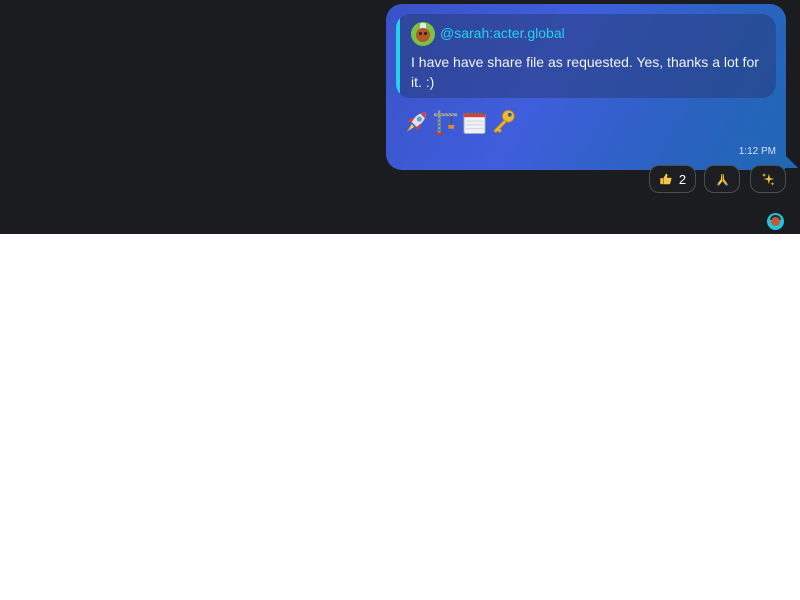 The width and height of the screenshot is (800, 600). What do you see at coordinates (445, 122) in the screenshot?
I see `construction-crane-emoji-icon` at bounding box center [445, 122].